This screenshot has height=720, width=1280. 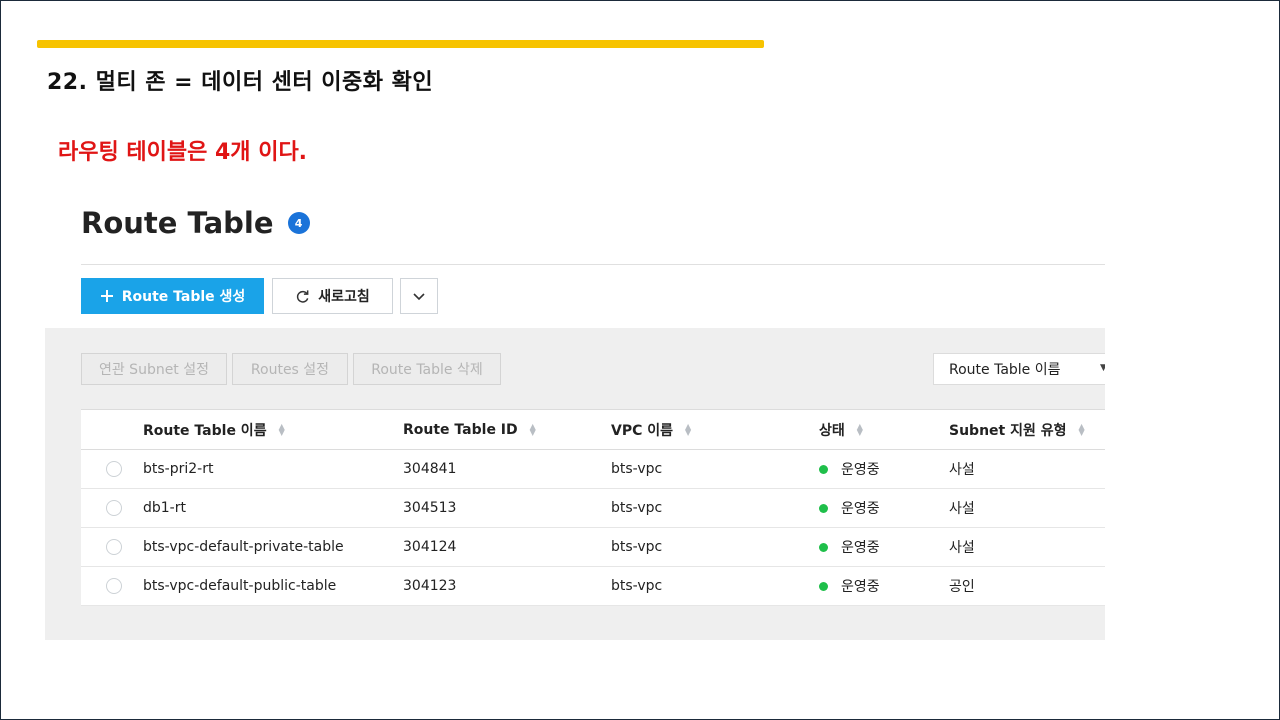 I want to click on filter-selected: Route Table 이름, so click(x=1005, y=370).